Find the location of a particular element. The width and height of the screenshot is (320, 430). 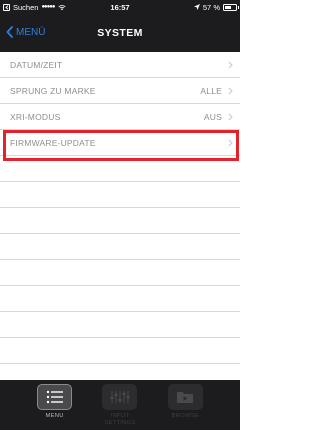

status-bar: Suchen ●●●●● 16:57 57 % is located at coordinates (120, 7).